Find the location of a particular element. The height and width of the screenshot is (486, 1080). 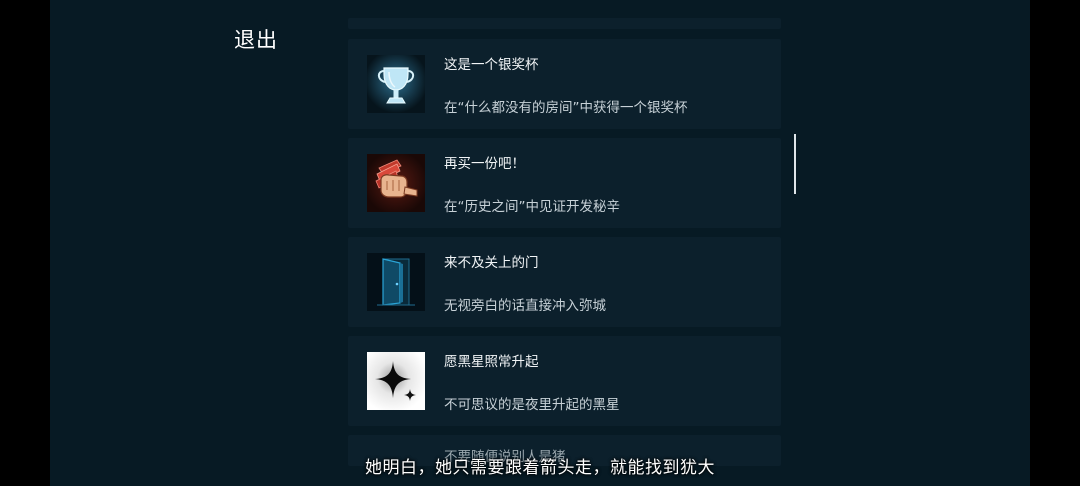

achievement-description: 无视旁白的话直接冲入弥城 is located at coordinates (525, 306).